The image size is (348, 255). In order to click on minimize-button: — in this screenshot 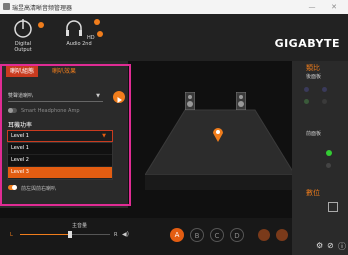, I will do `click(312, 7)`.